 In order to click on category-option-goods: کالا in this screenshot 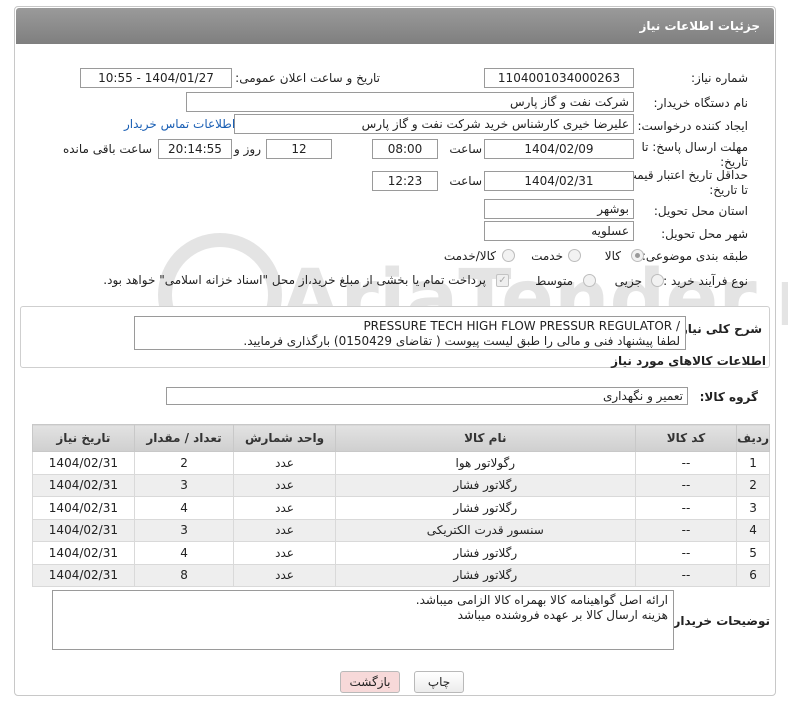, I will do `click(612, 256)`.